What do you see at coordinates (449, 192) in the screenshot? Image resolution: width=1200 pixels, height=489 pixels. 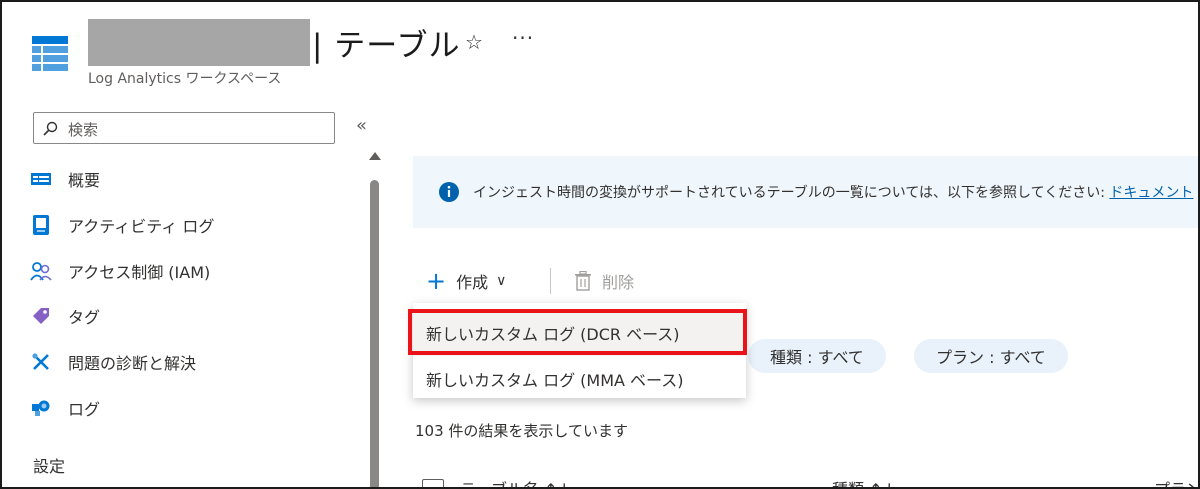 I see `info-icon` at bounding box center [449, 192].